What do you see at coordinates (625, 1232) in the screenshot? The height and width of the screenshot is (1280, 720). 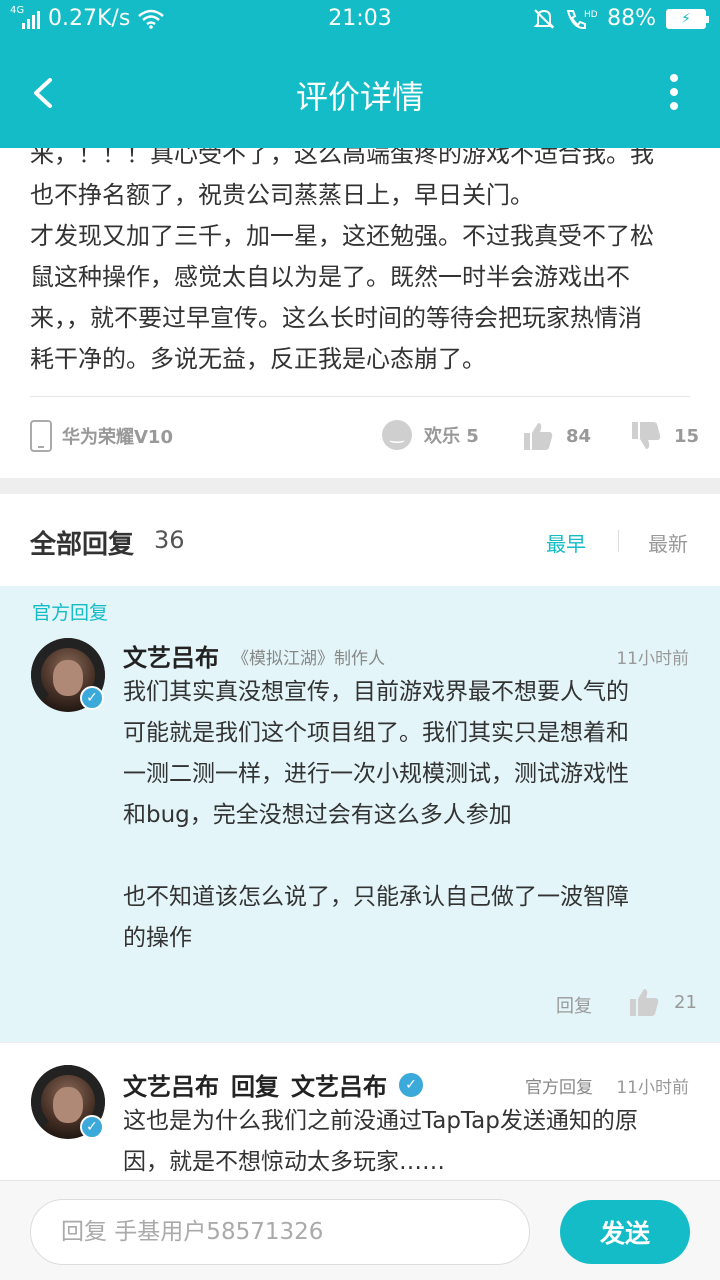 I see `send-button: 发送` at bounding box center [625, 1232].